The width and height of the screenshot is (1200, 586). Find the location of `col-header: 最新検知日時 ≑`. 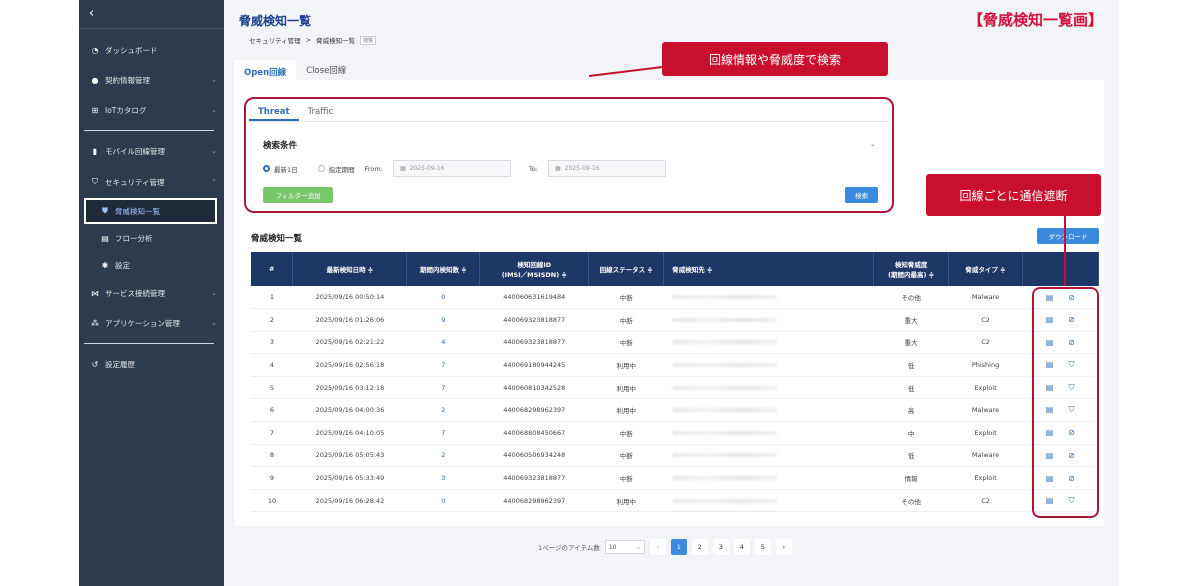

col-header: 最新検知日時 ≑ is located at coordinates (350, 269).